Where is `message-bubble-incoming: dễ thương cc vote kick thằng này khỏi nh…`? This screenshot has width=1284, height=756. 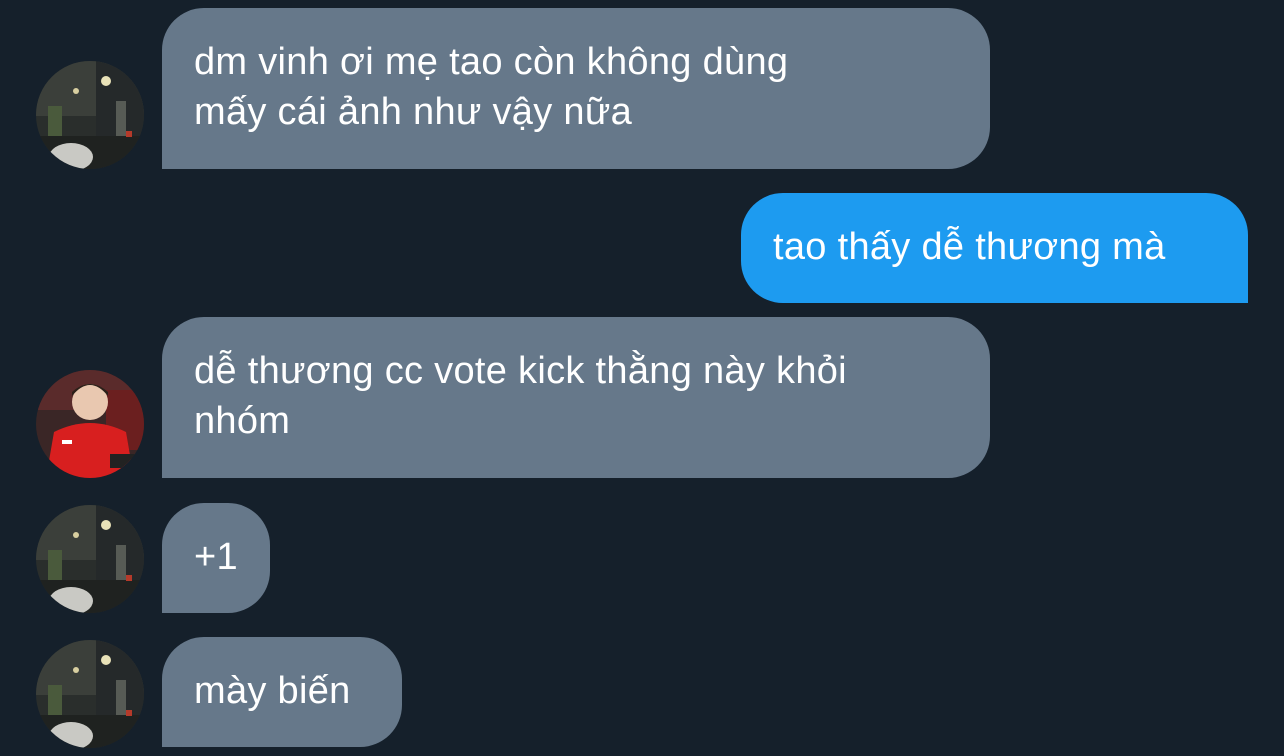 message-bubble-incoming: dễ thương cc vote kick thằng này khỏi nh… is located at coordinates (576, 397).